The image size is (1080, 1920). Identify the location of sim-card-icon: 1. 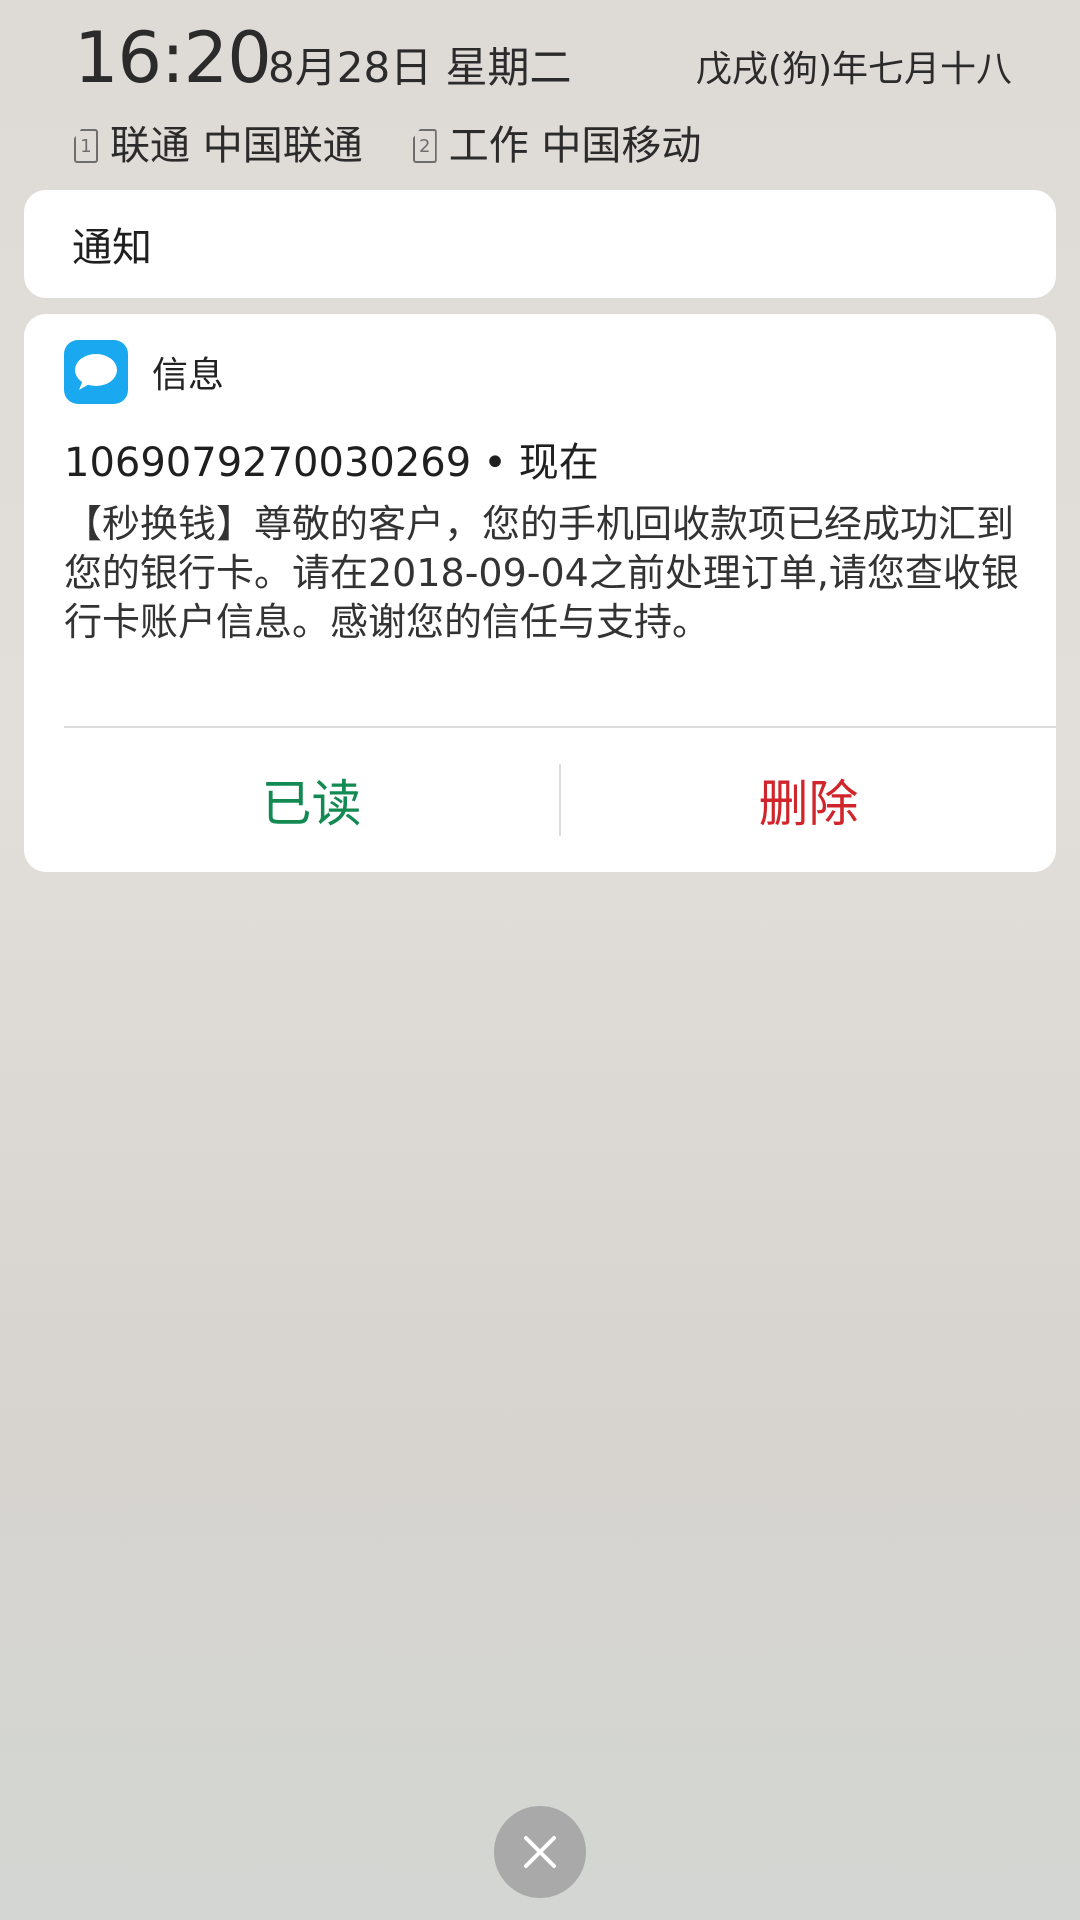
(86, 146).